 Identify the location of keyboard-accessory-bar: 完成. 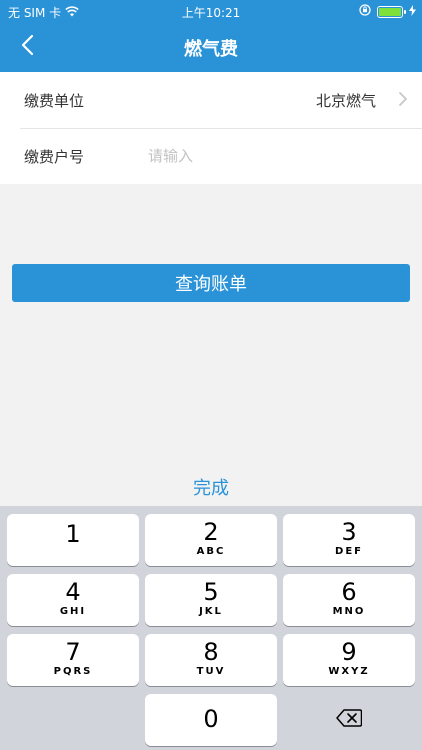
(211, 487).